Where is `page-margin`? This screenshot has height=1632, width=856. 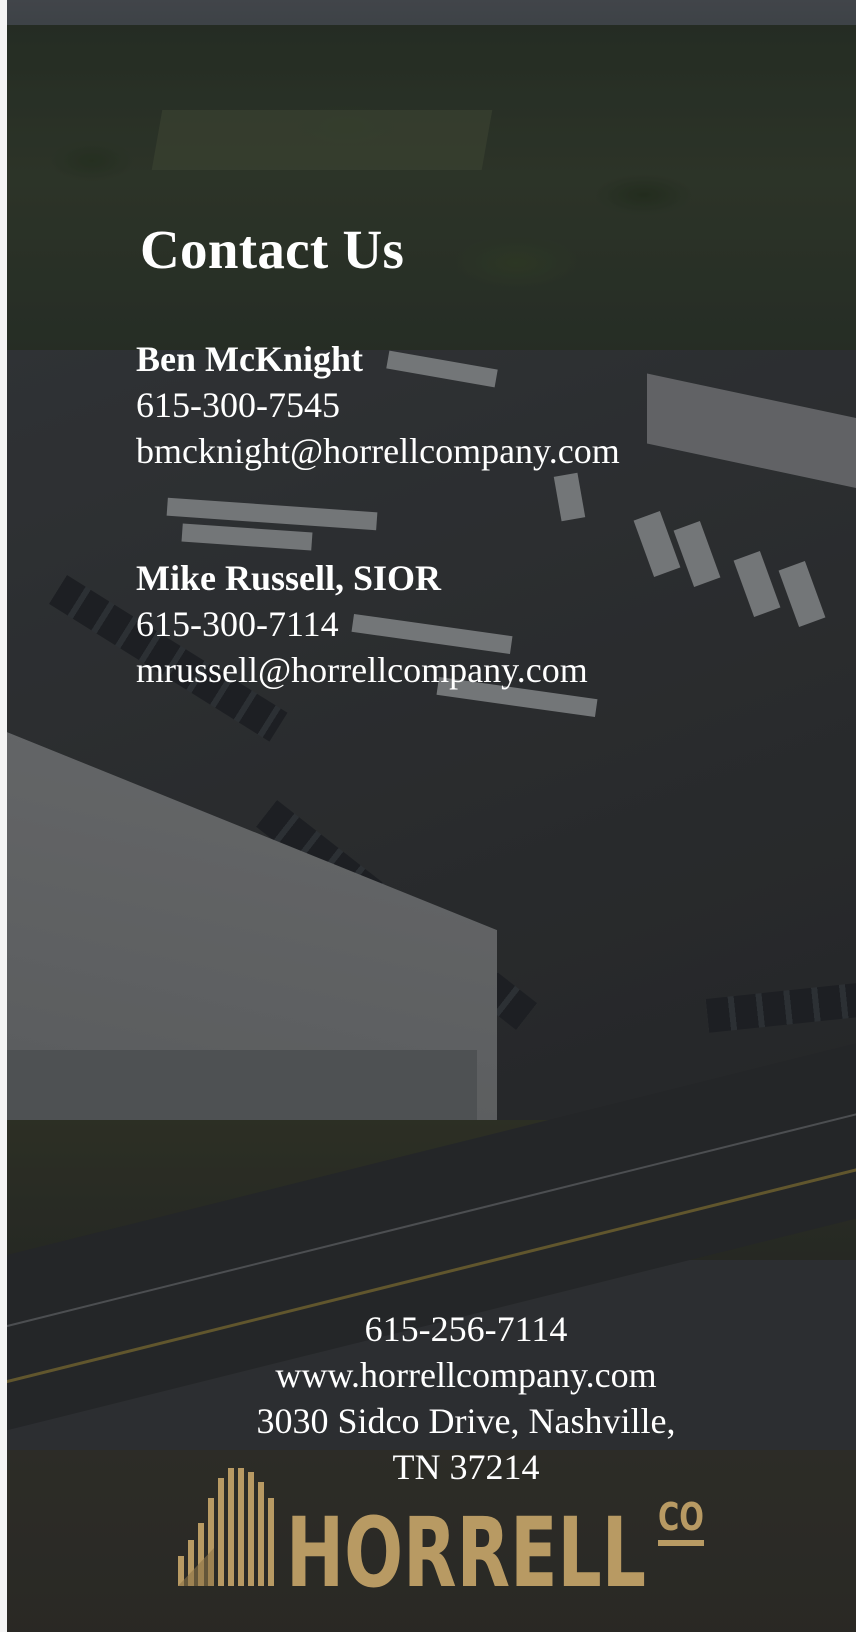
page-margin is located at coordinates (3, 816).